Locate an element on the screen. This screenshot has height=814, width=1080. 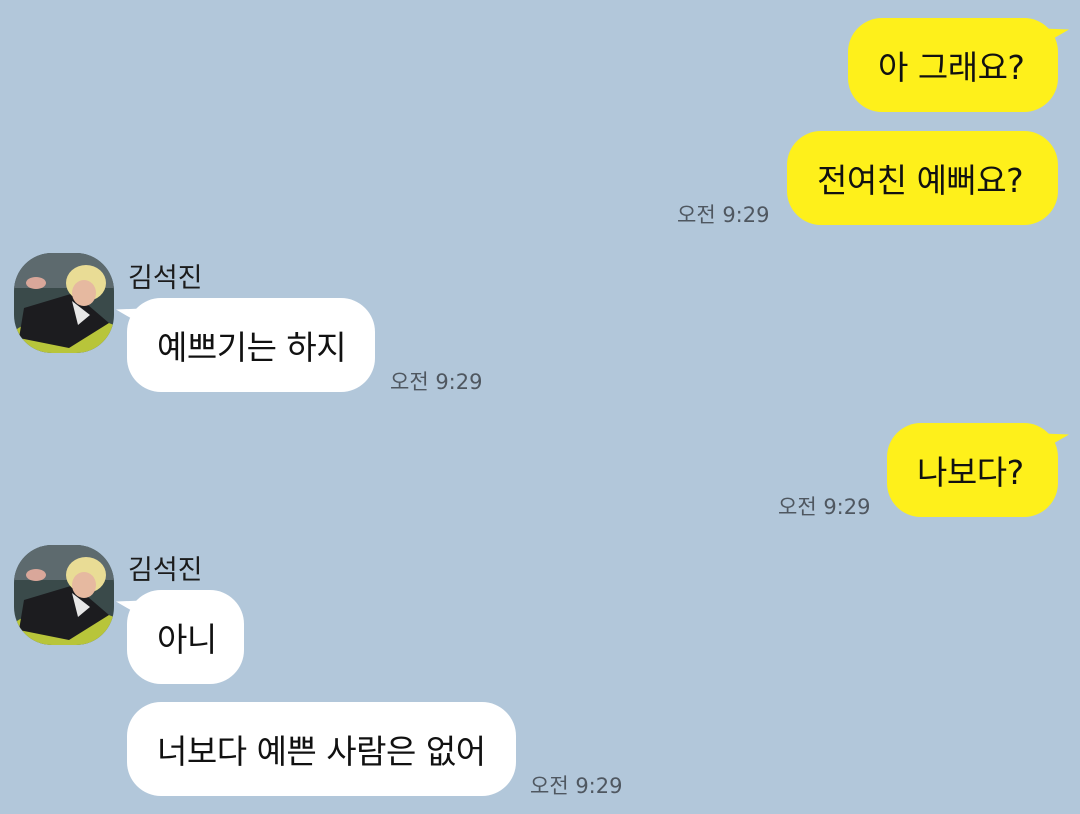
sent-message-bubble: 나보다? is located at coordinates (972, 470).